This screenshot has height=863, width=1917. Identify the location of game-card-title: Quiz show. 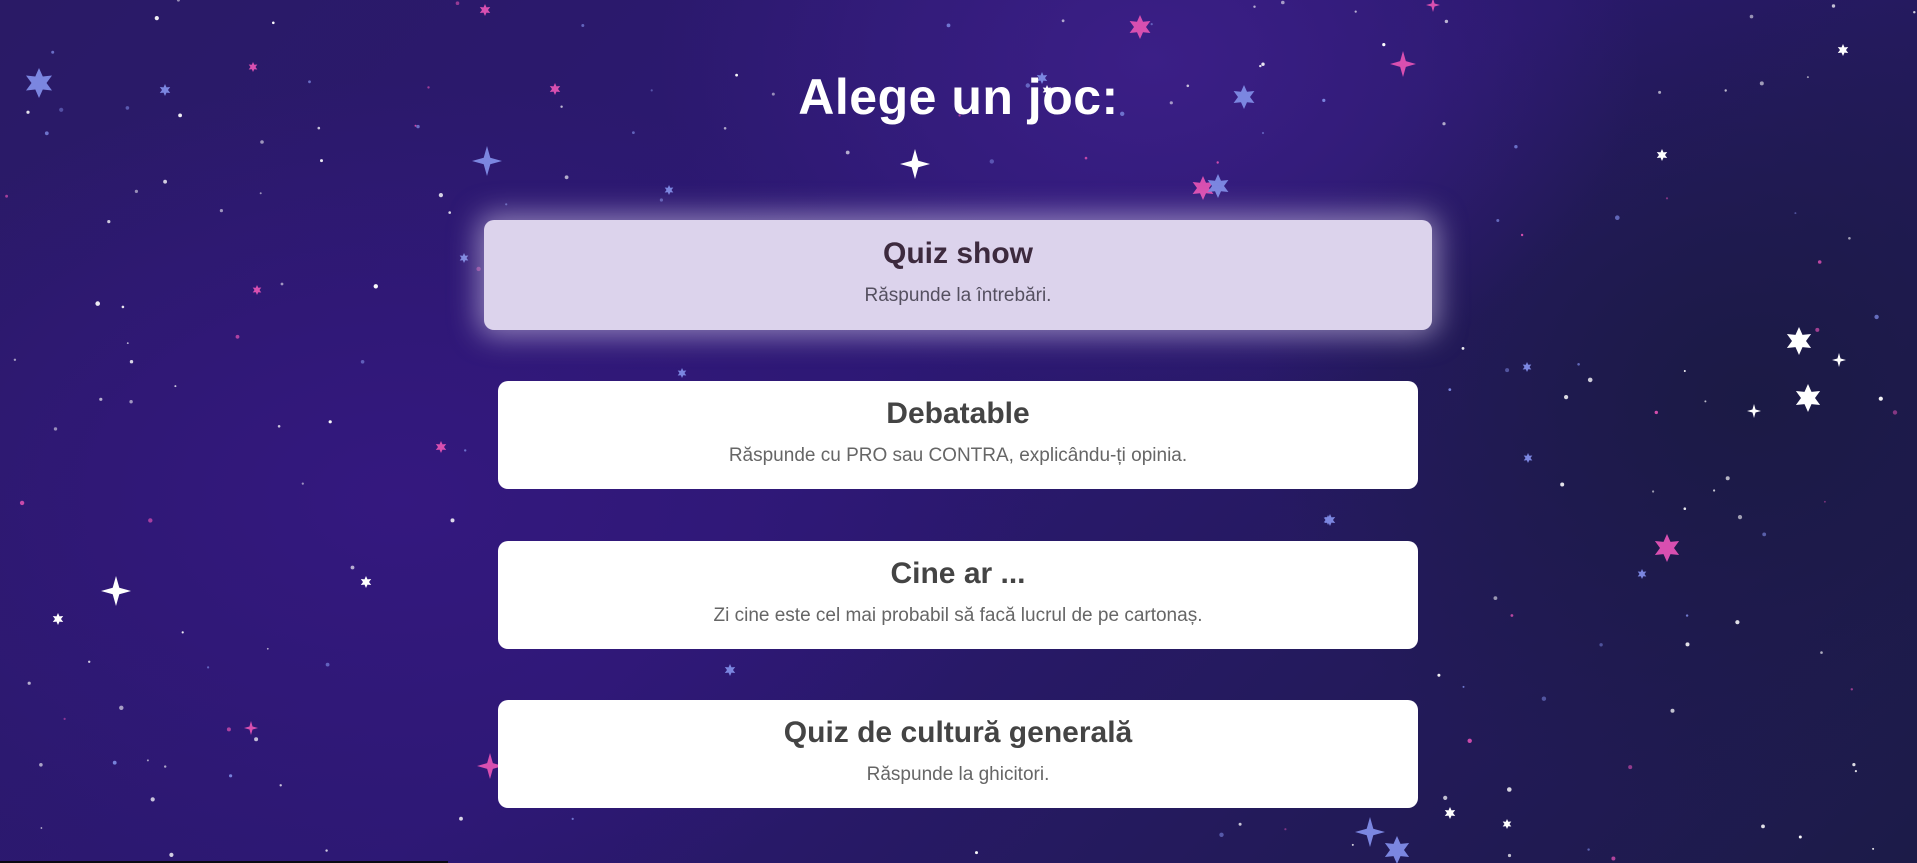
(958, 253).